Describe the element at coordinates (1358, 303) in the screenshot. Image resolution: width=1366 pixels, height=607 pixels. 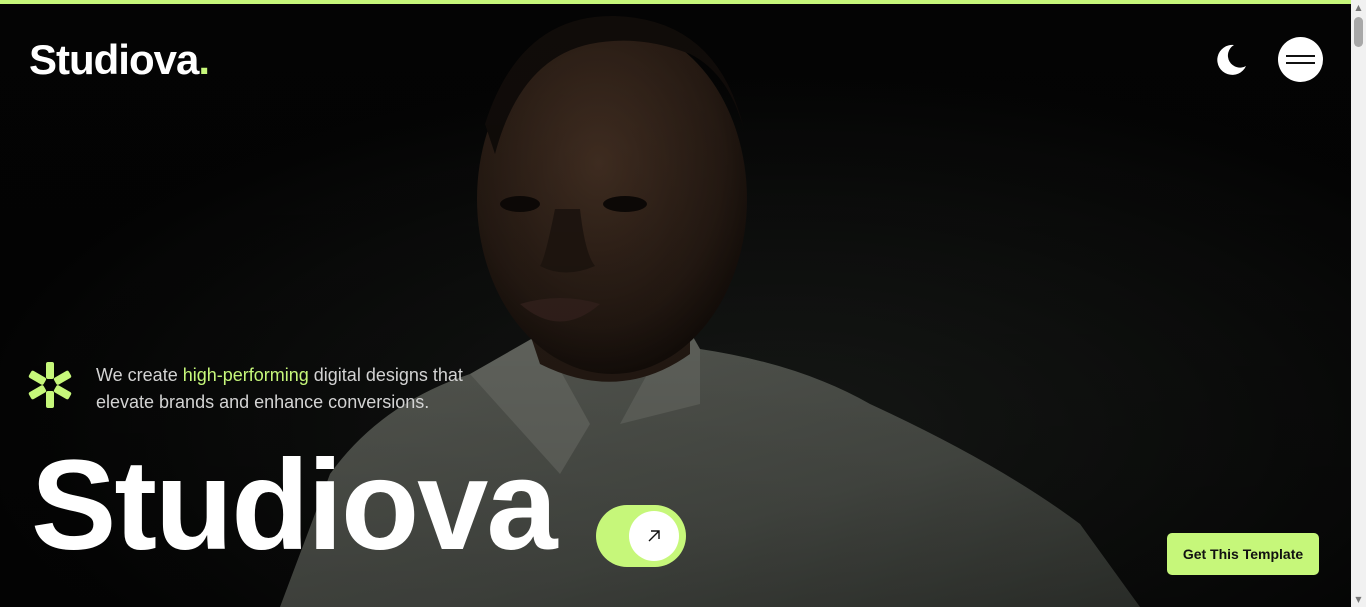
I see `scrollbar: ▲ ▼` at that location.